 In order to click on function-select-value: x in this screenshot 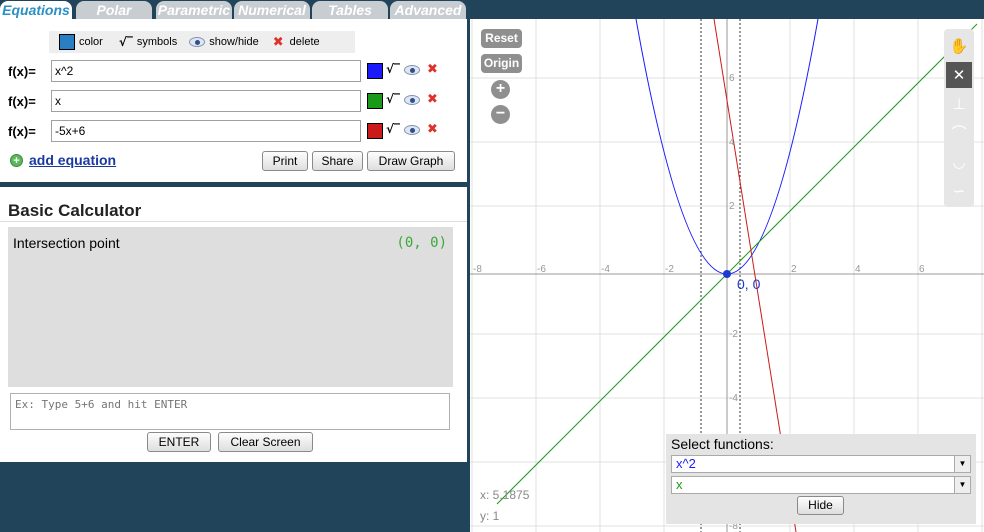, I will do `click(679, 484)`.